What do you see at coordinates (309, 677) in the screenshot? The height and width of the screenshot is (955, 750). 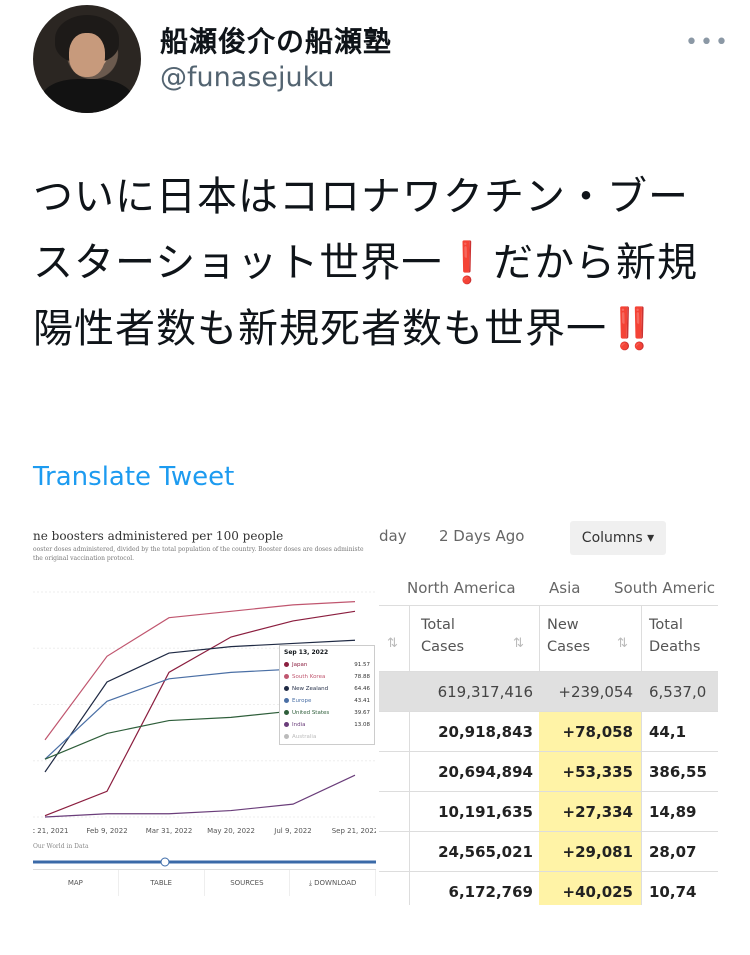 I see `tooltip-series-name: South Korea` at bounding box center [309, 677].